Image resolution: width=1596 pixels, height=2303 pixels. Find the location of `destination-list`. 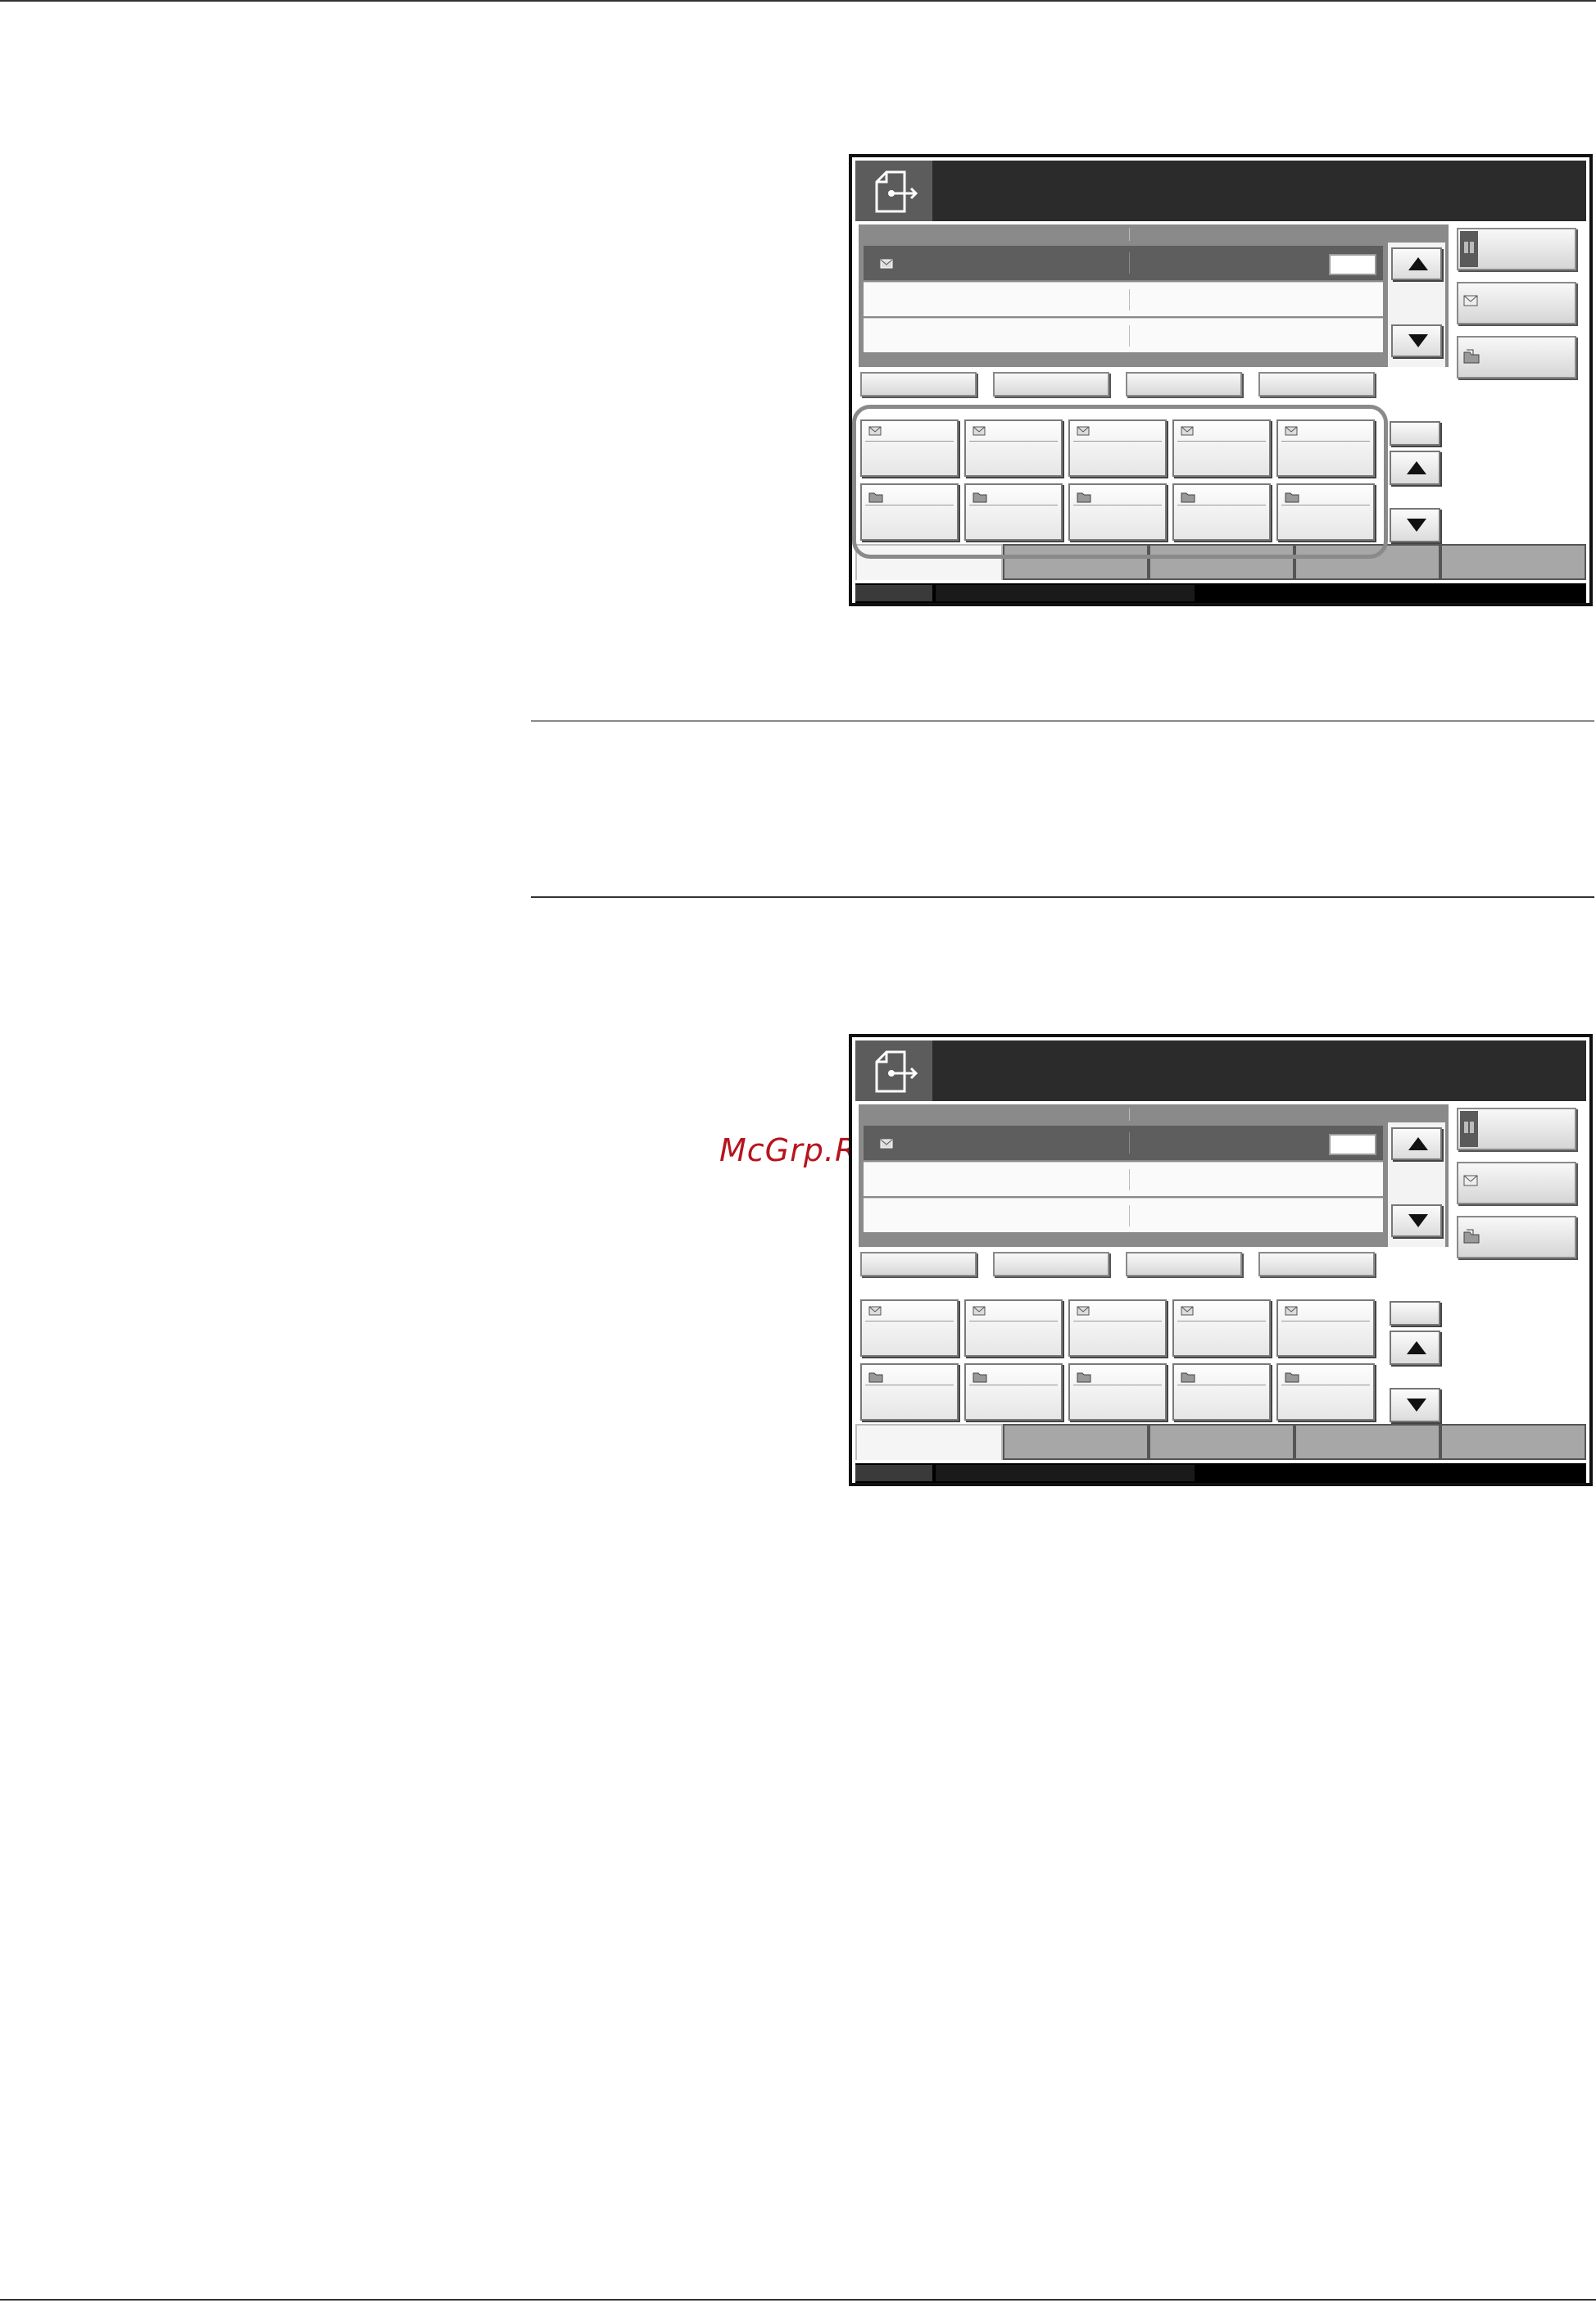

destination-list is located at coordinates (1154, 296).